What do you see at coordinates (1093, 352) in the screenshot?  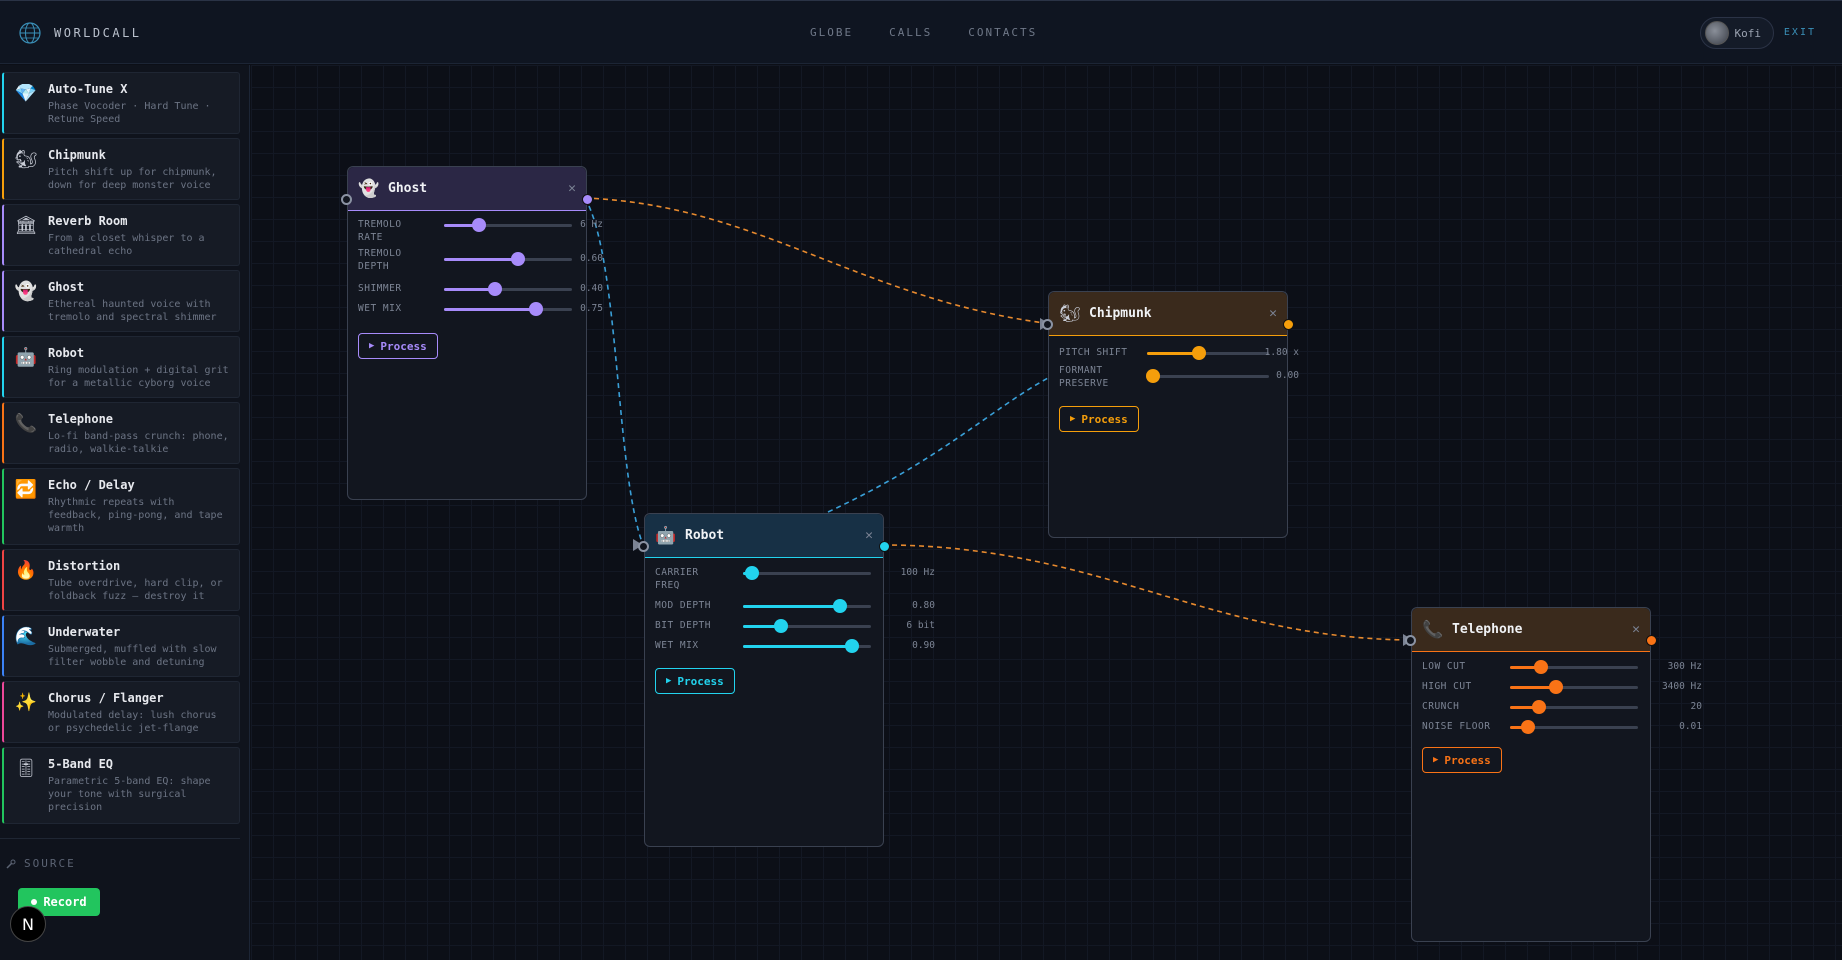 I see `param-label: PITCH SHIFT` at bounding box center [1093, 352].